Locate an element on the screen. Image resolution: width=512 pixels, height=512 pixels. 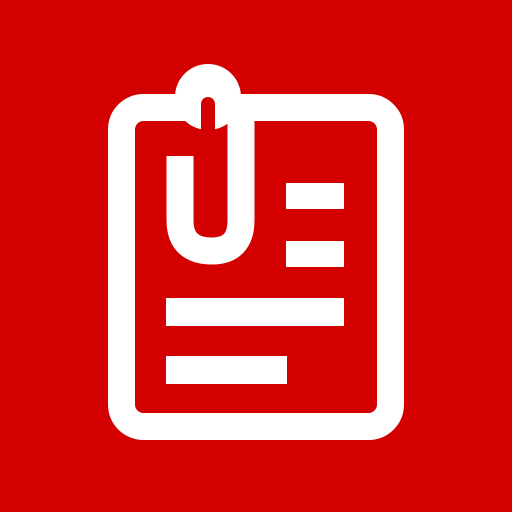
text-line-long is located at coordinates (255, 312).